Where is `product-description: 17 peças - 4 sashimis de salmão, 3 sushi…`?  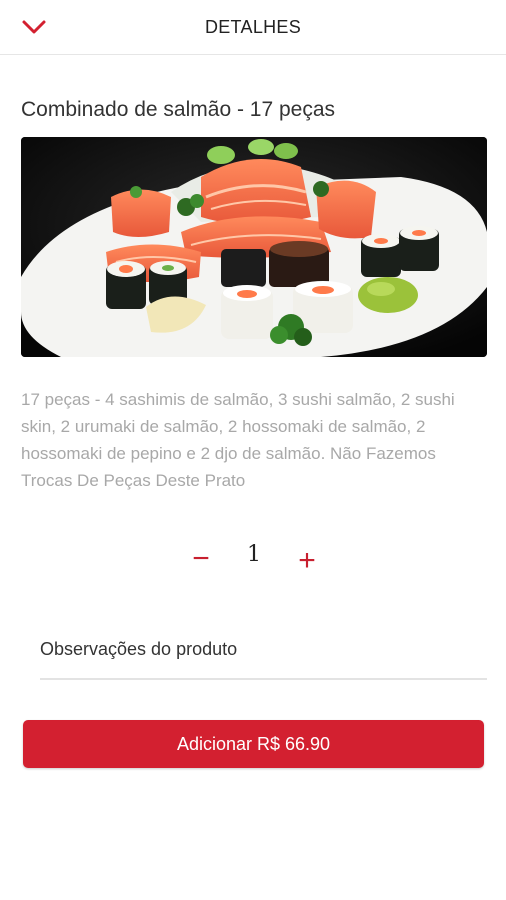
product-description: 17 peças - 4 sashimis de salmão, 3 sushi… is located at coordinates (238, 440).